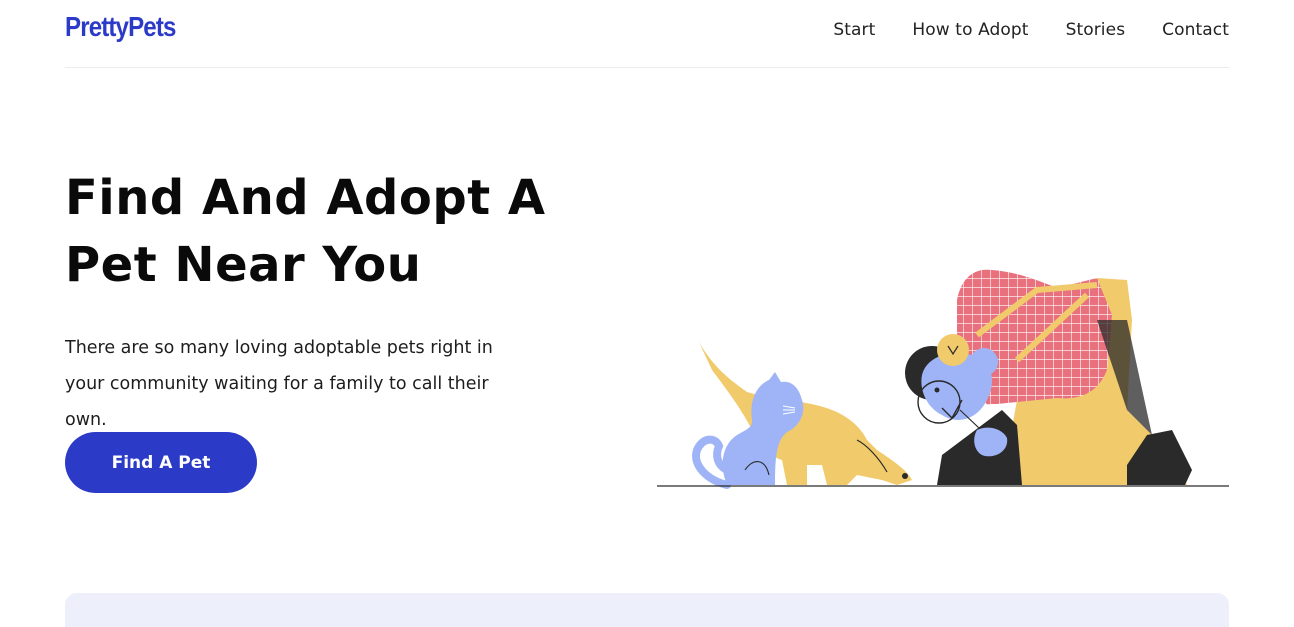 The width and height of the screenshot is (1294, 627). I want to click on nav-item-start: Start, so click(854, 30).